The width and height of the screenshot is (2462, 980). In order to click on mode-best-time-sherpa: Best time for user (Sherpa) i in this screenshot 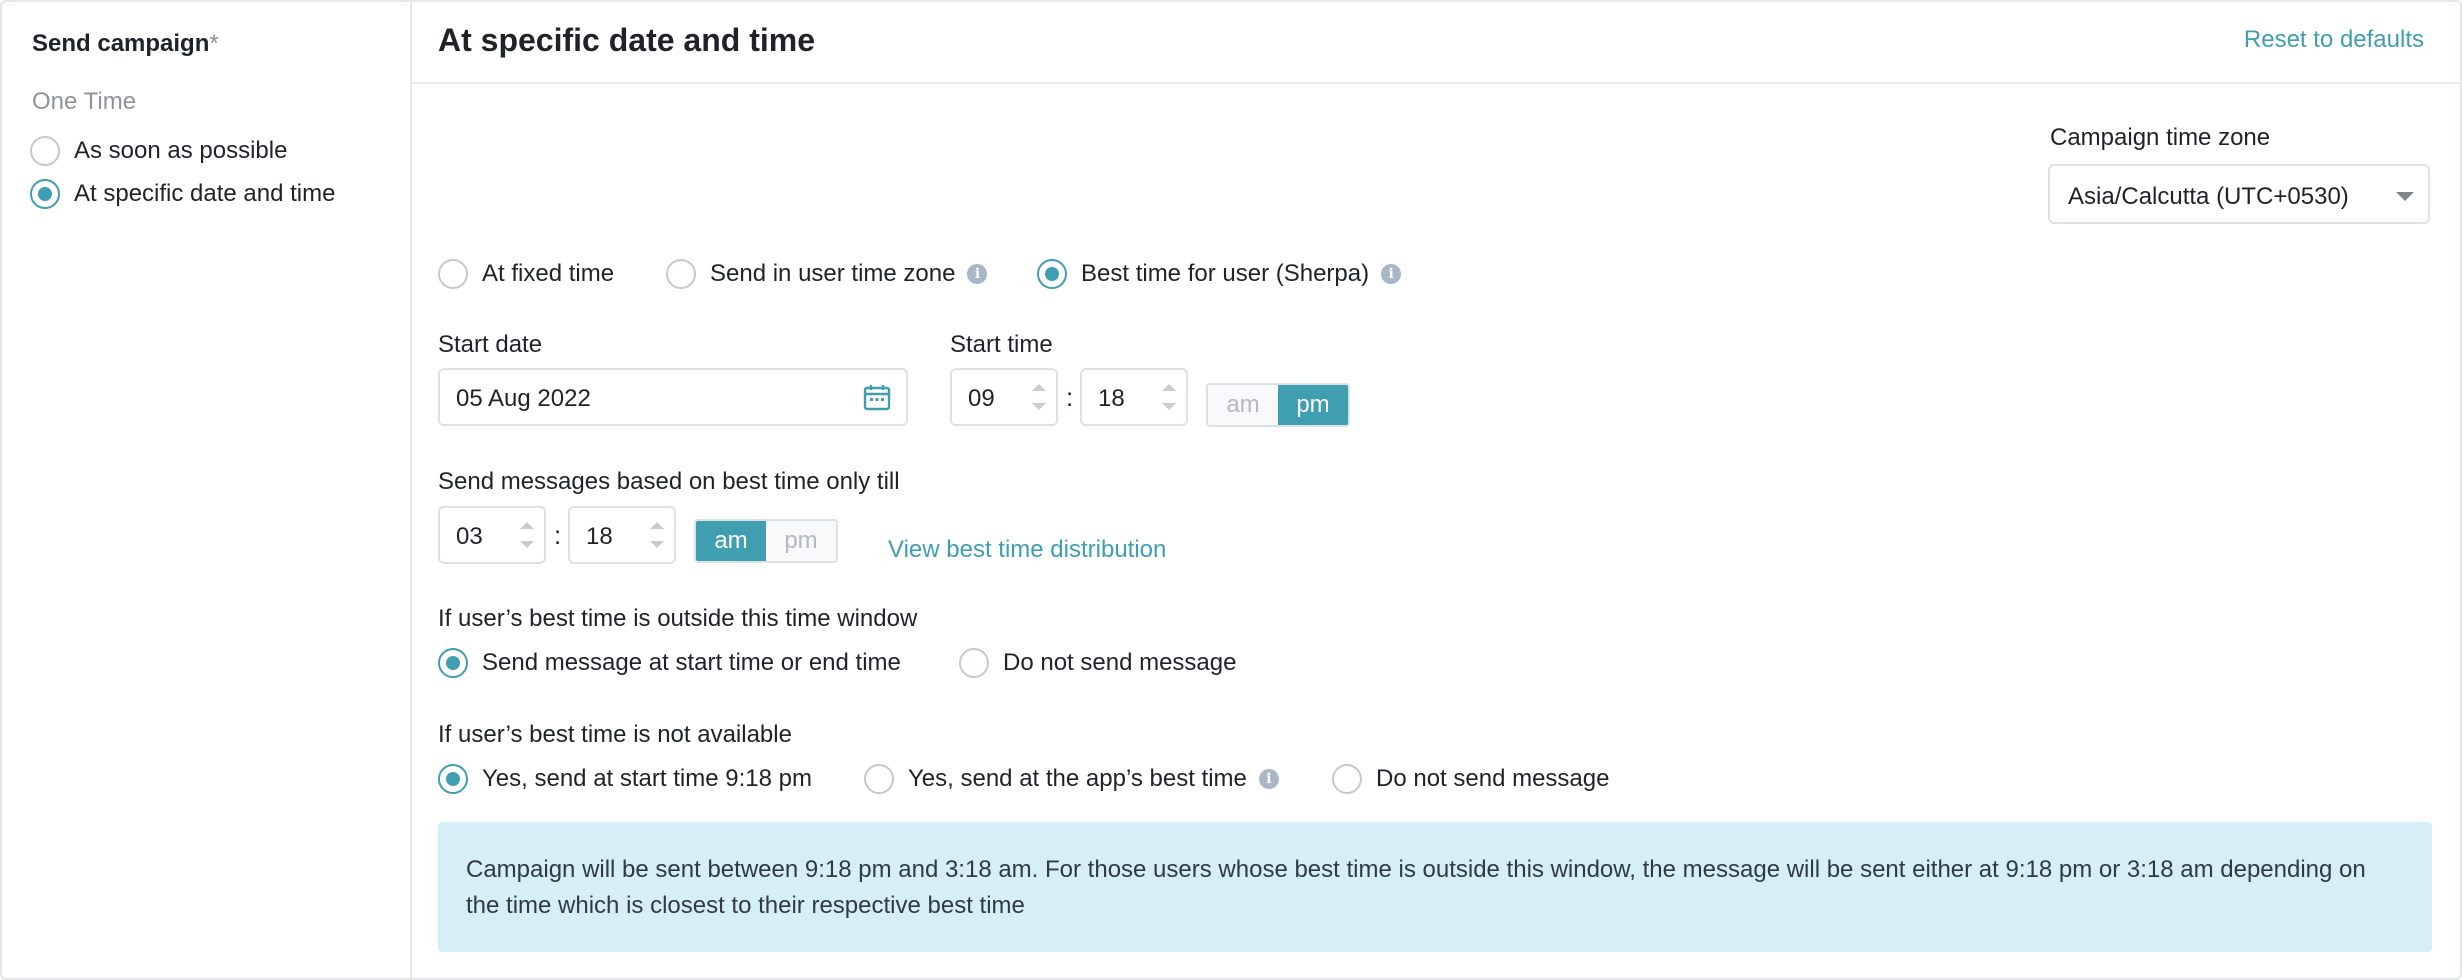, I will do `click(1219, 274)`.